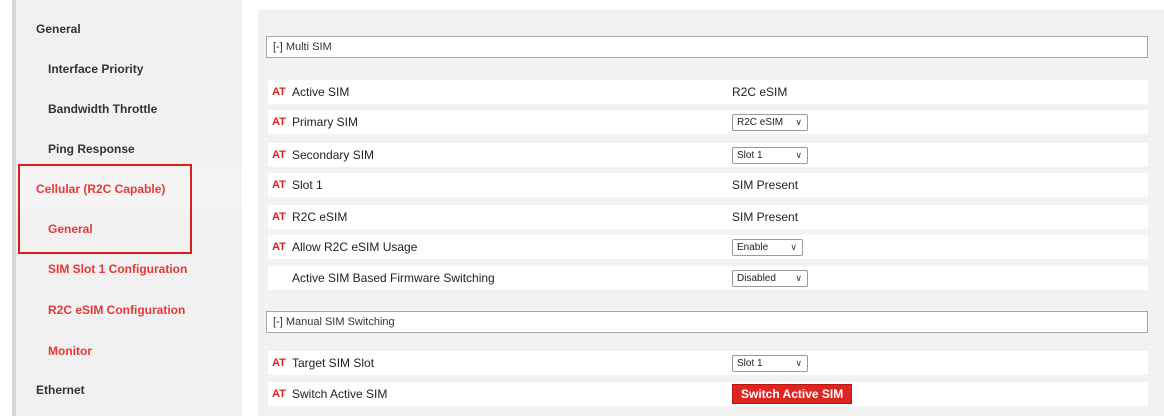 The height and width of the screenshot is (416, 1164). What do you see at coordinates (302, 47) in the screenshot?
I see `section-title: [-] Multi SIM` at bounding box center [302, 47].